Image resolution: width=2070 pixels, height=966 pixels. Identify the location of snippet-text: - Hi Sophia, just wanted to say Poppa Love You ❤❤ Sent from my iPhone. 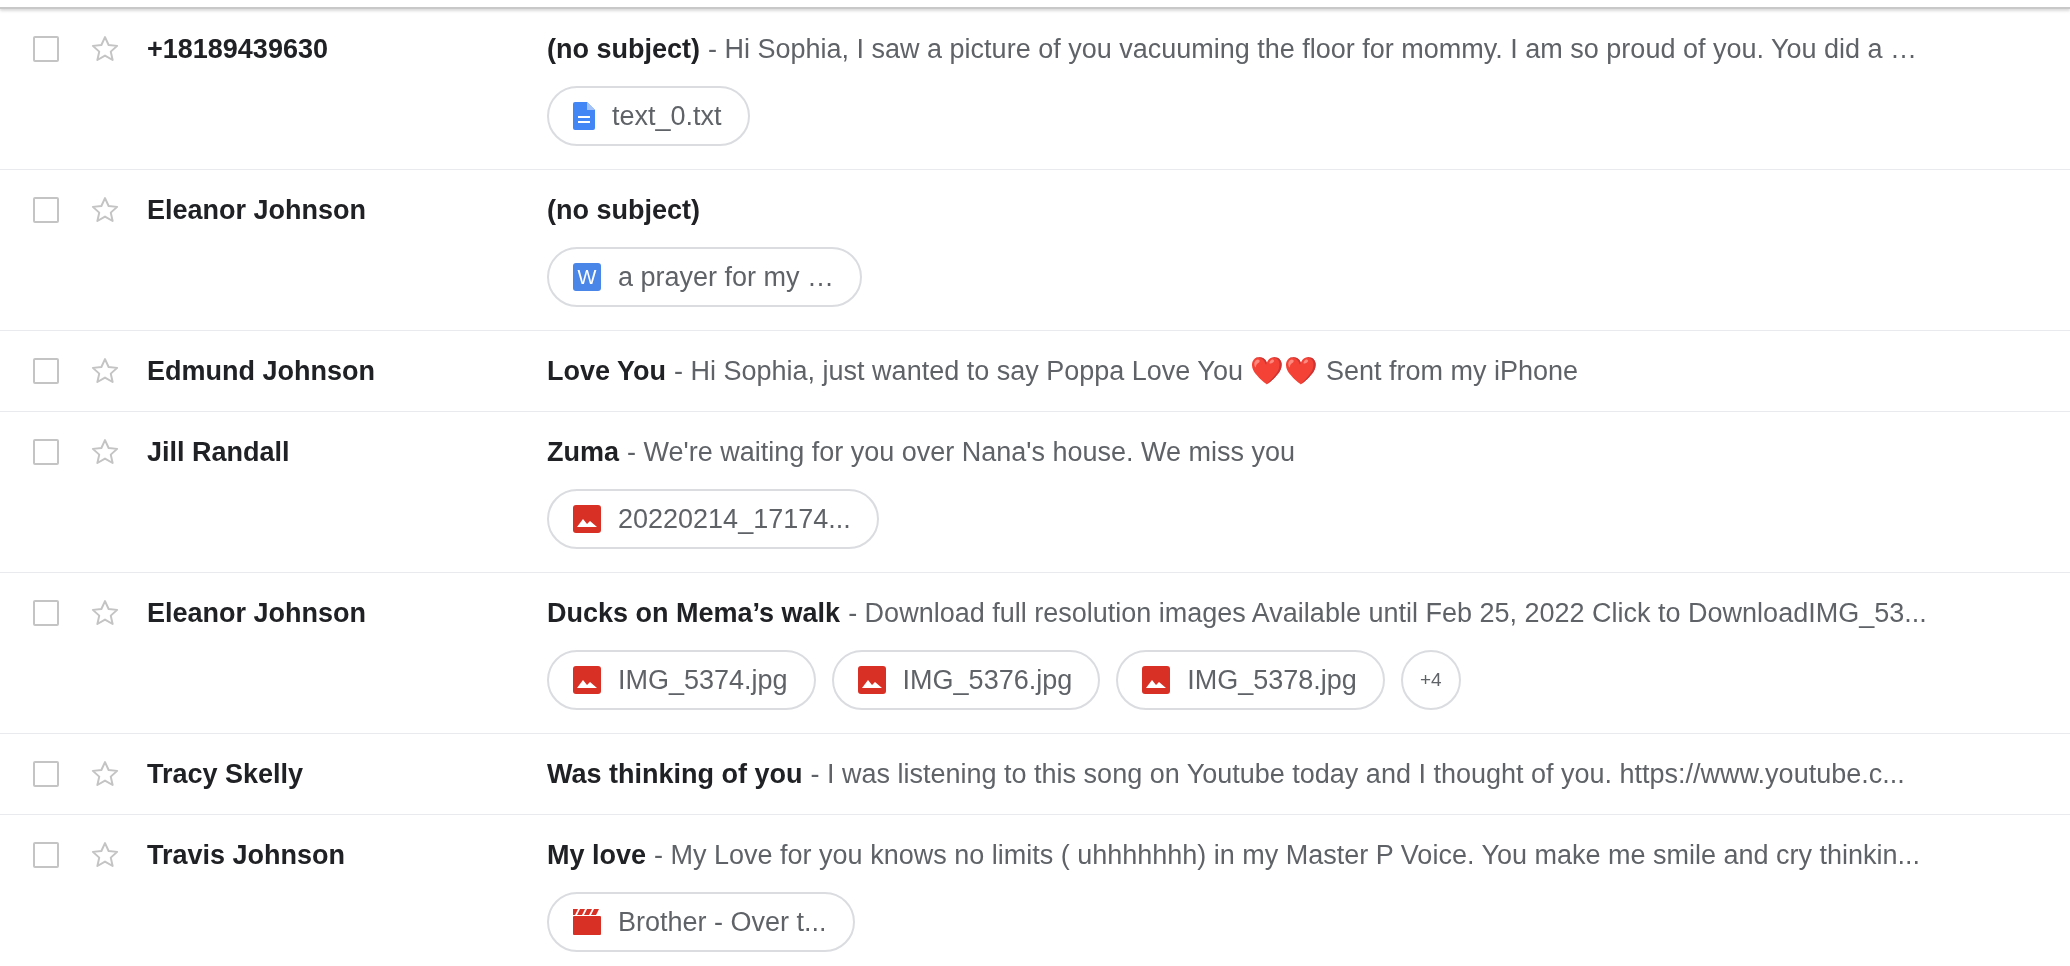
(1126, 371).